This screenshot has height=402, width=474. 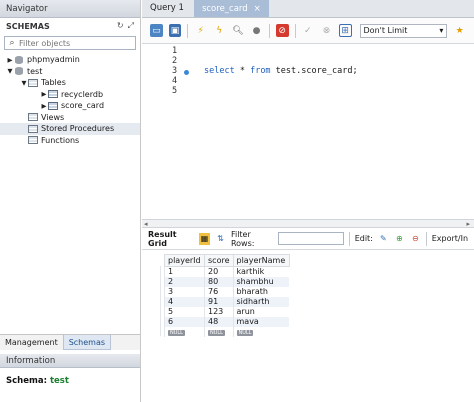 I want to click on commit-icon: ✓, so click(x=308, y=30).